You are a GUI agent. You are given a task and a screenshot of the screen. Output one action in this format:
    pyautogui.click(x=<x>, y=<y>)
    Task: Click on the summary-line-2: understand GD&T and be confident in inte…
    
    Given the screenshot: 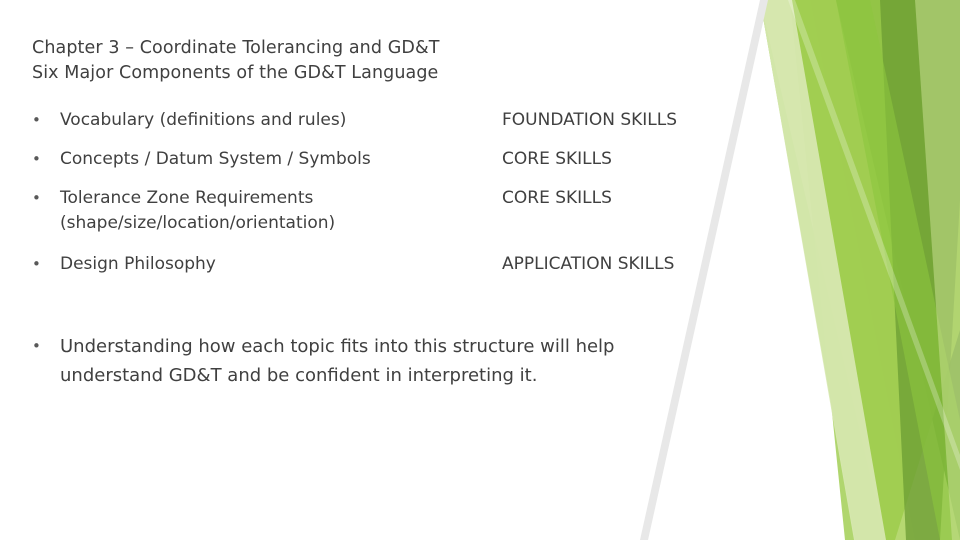 What is the action you would take?
    pyautogui.click(x=299, y=375)
    